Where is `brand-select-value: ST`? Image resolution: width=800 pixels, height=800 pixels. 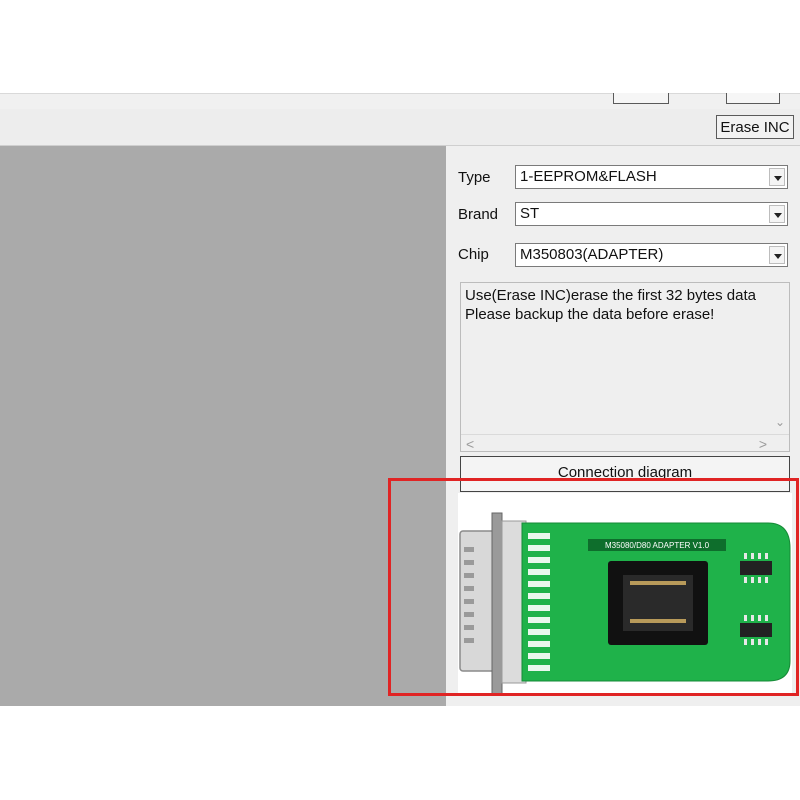 brand-select-value: ST is located at coordinates (530, 213).